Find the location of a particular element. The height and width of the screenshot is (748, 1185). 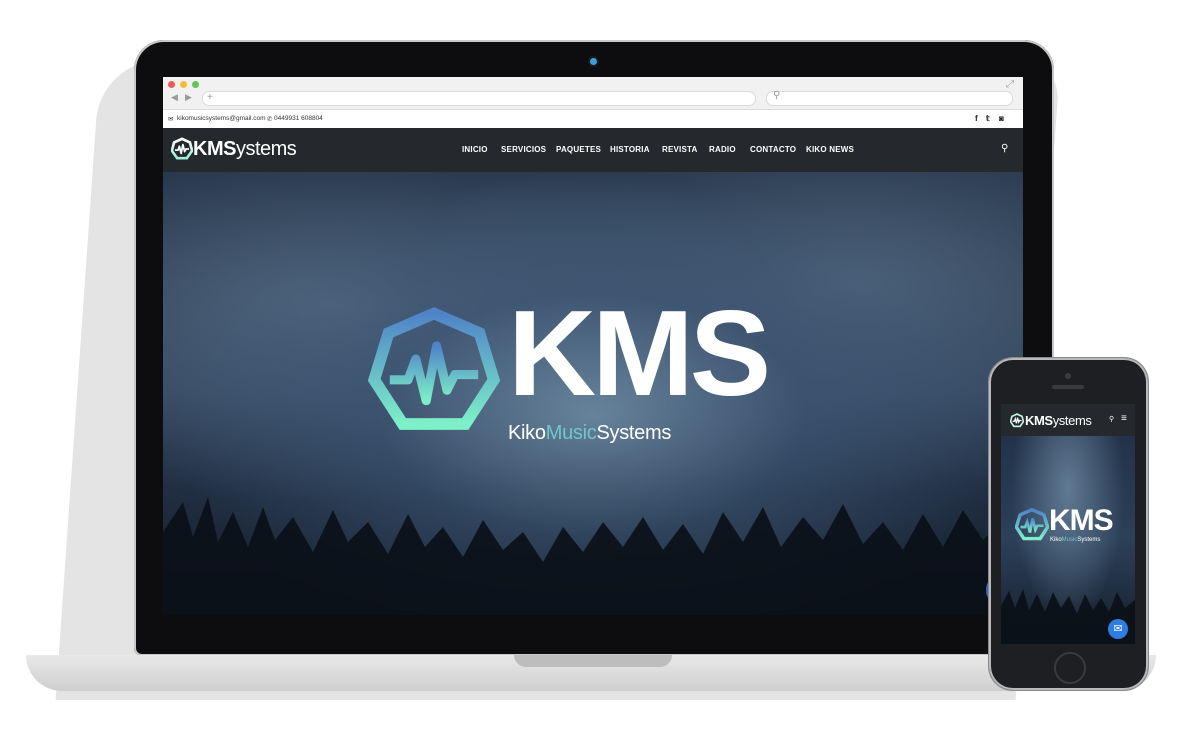

nav-item-historia: HISTORIA is located at coordinates (630, 149).